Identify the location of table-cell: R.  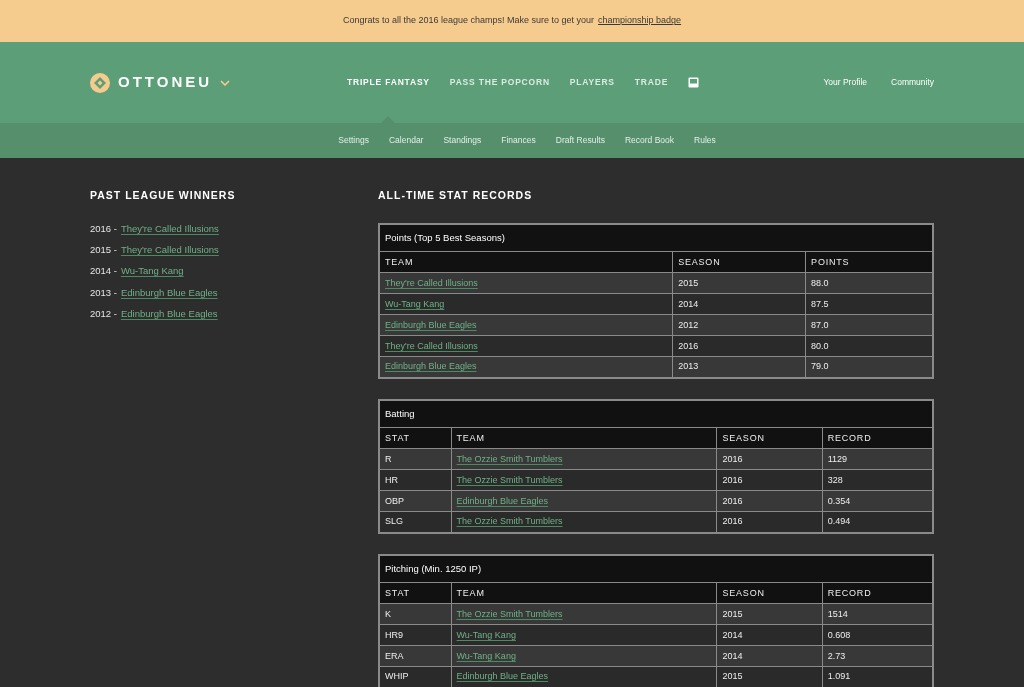
(415, 459).